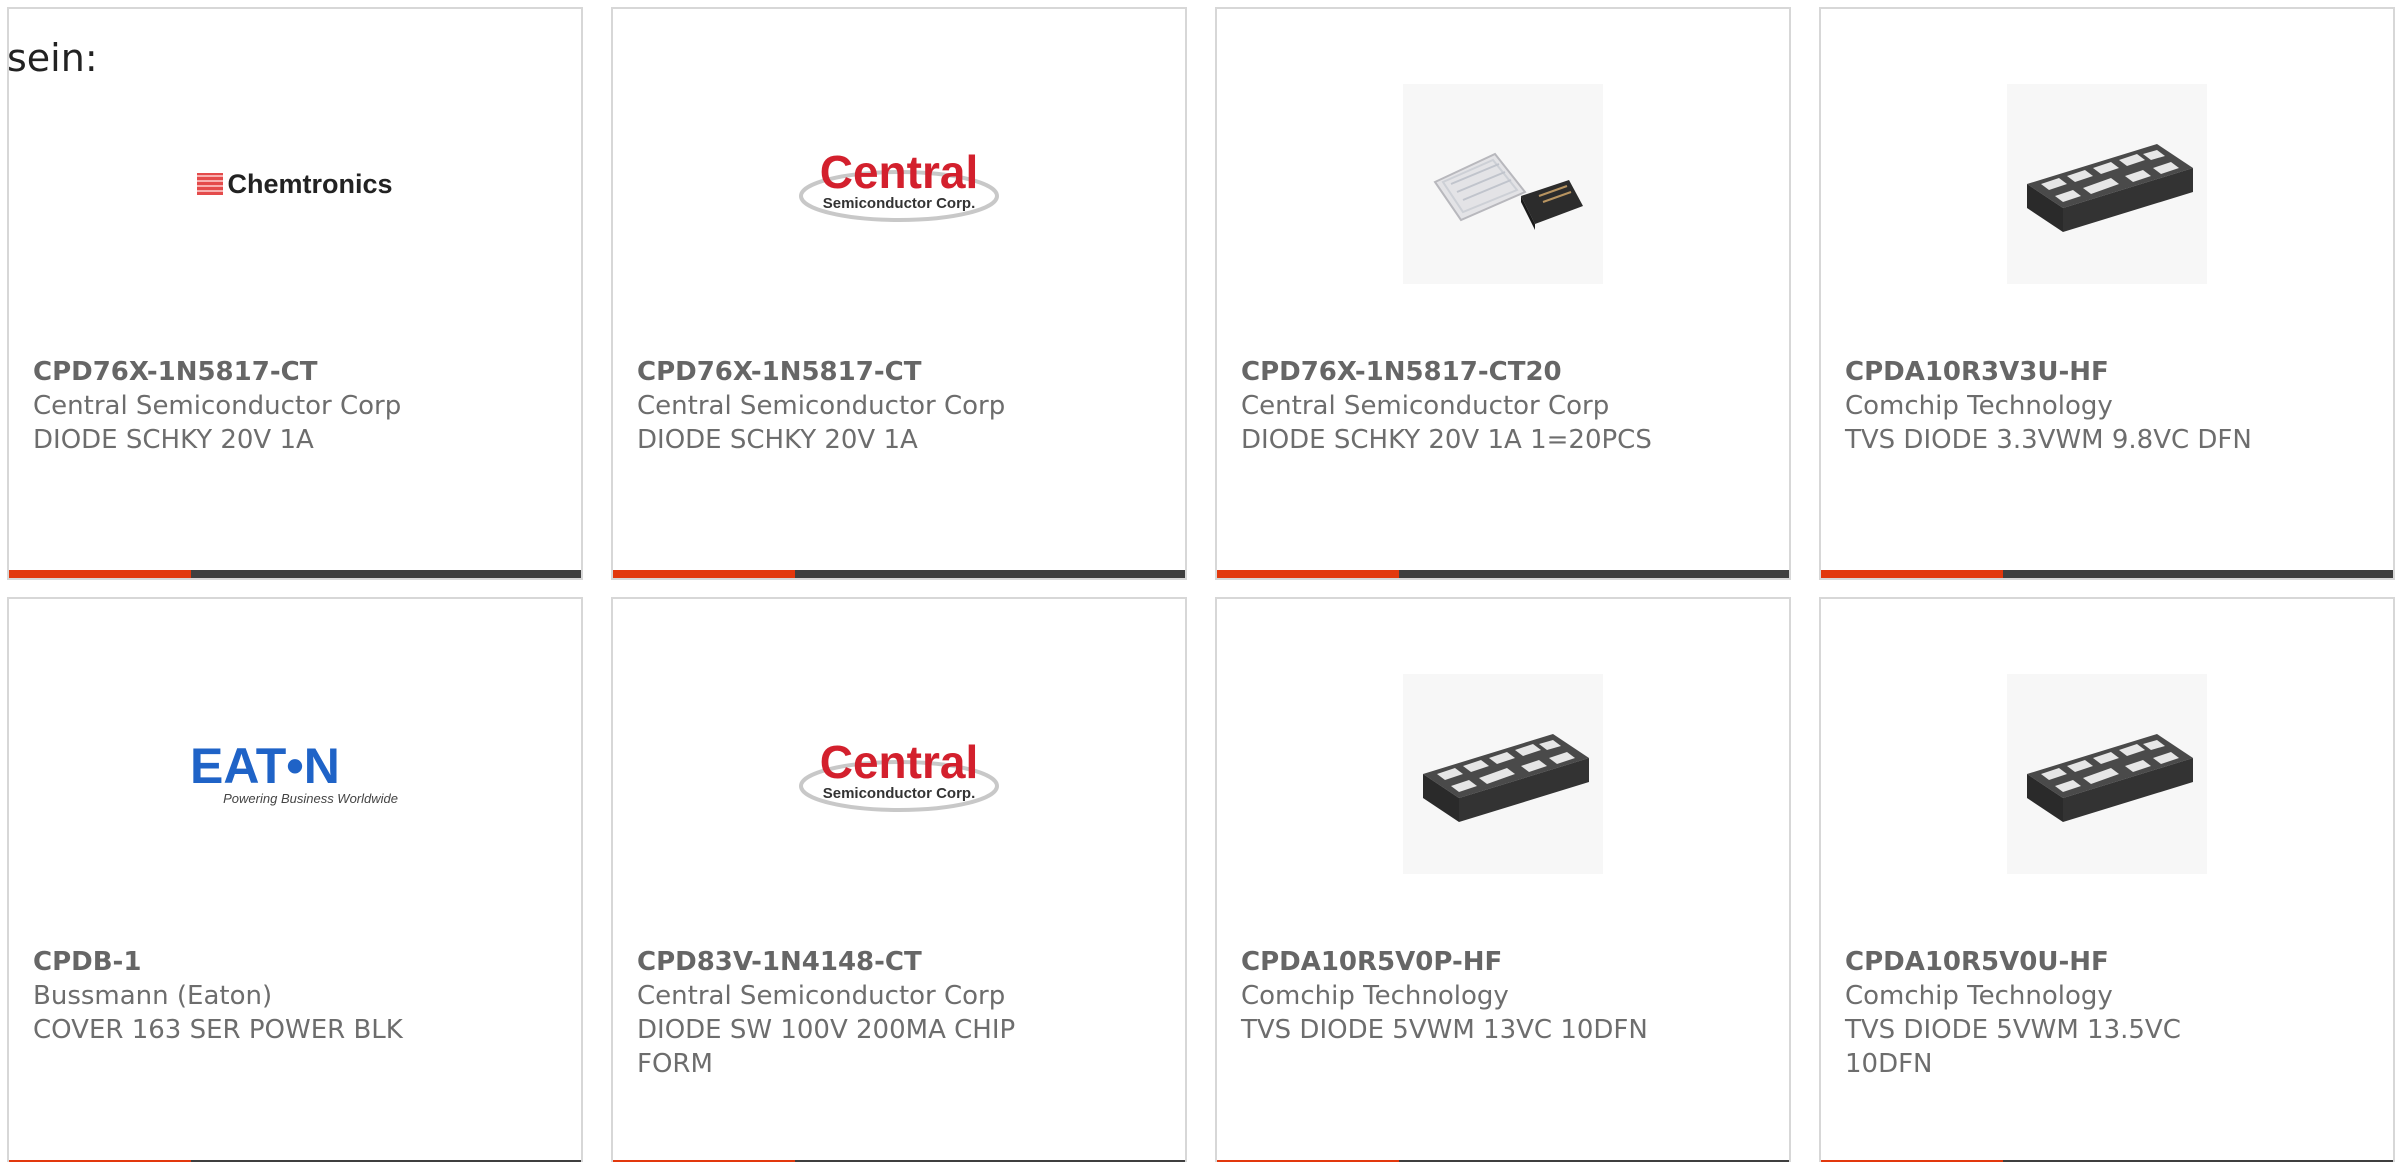 The height and width of the screenshot is (1162, 2400). I want to click on description: DIODE SW 100V 200MA CHIP FORM, so click(826, 1047).